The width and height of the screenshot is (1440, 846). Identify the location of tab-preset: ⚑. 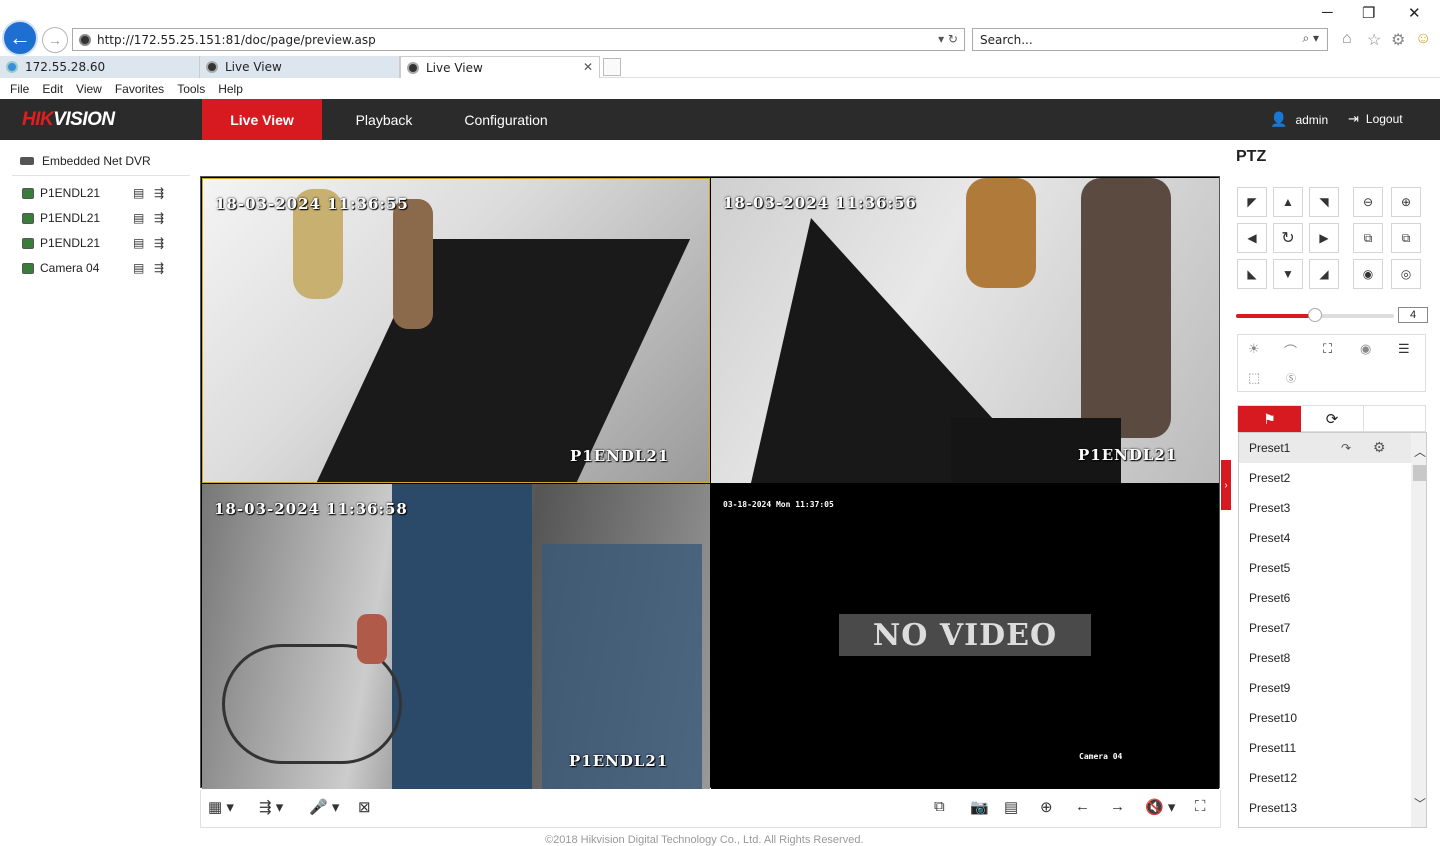
(1269, 419).